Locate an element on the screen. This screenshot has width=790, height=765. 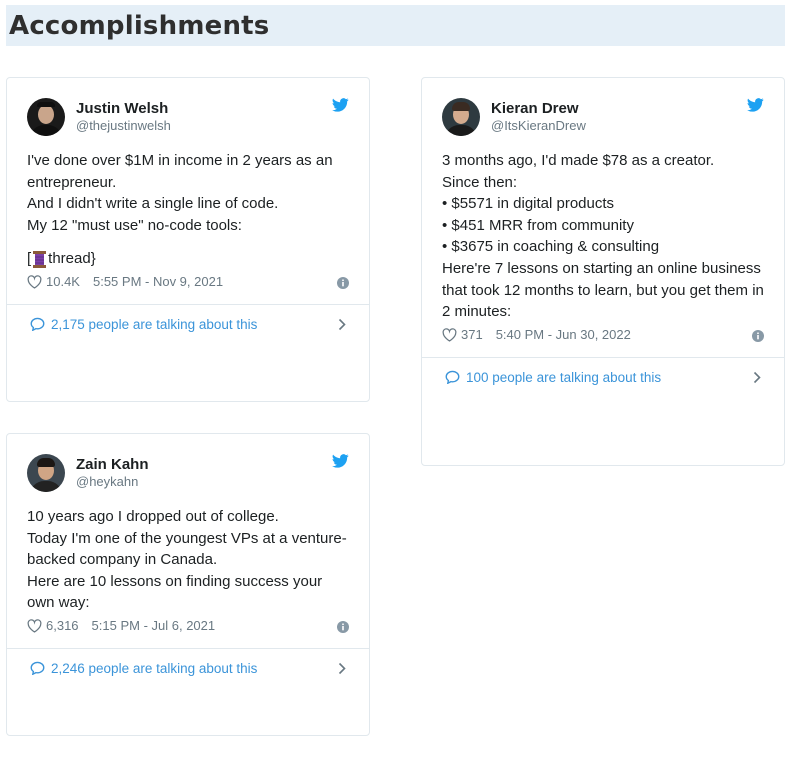
thread-spool-icon is located at coordinates (40, 259).